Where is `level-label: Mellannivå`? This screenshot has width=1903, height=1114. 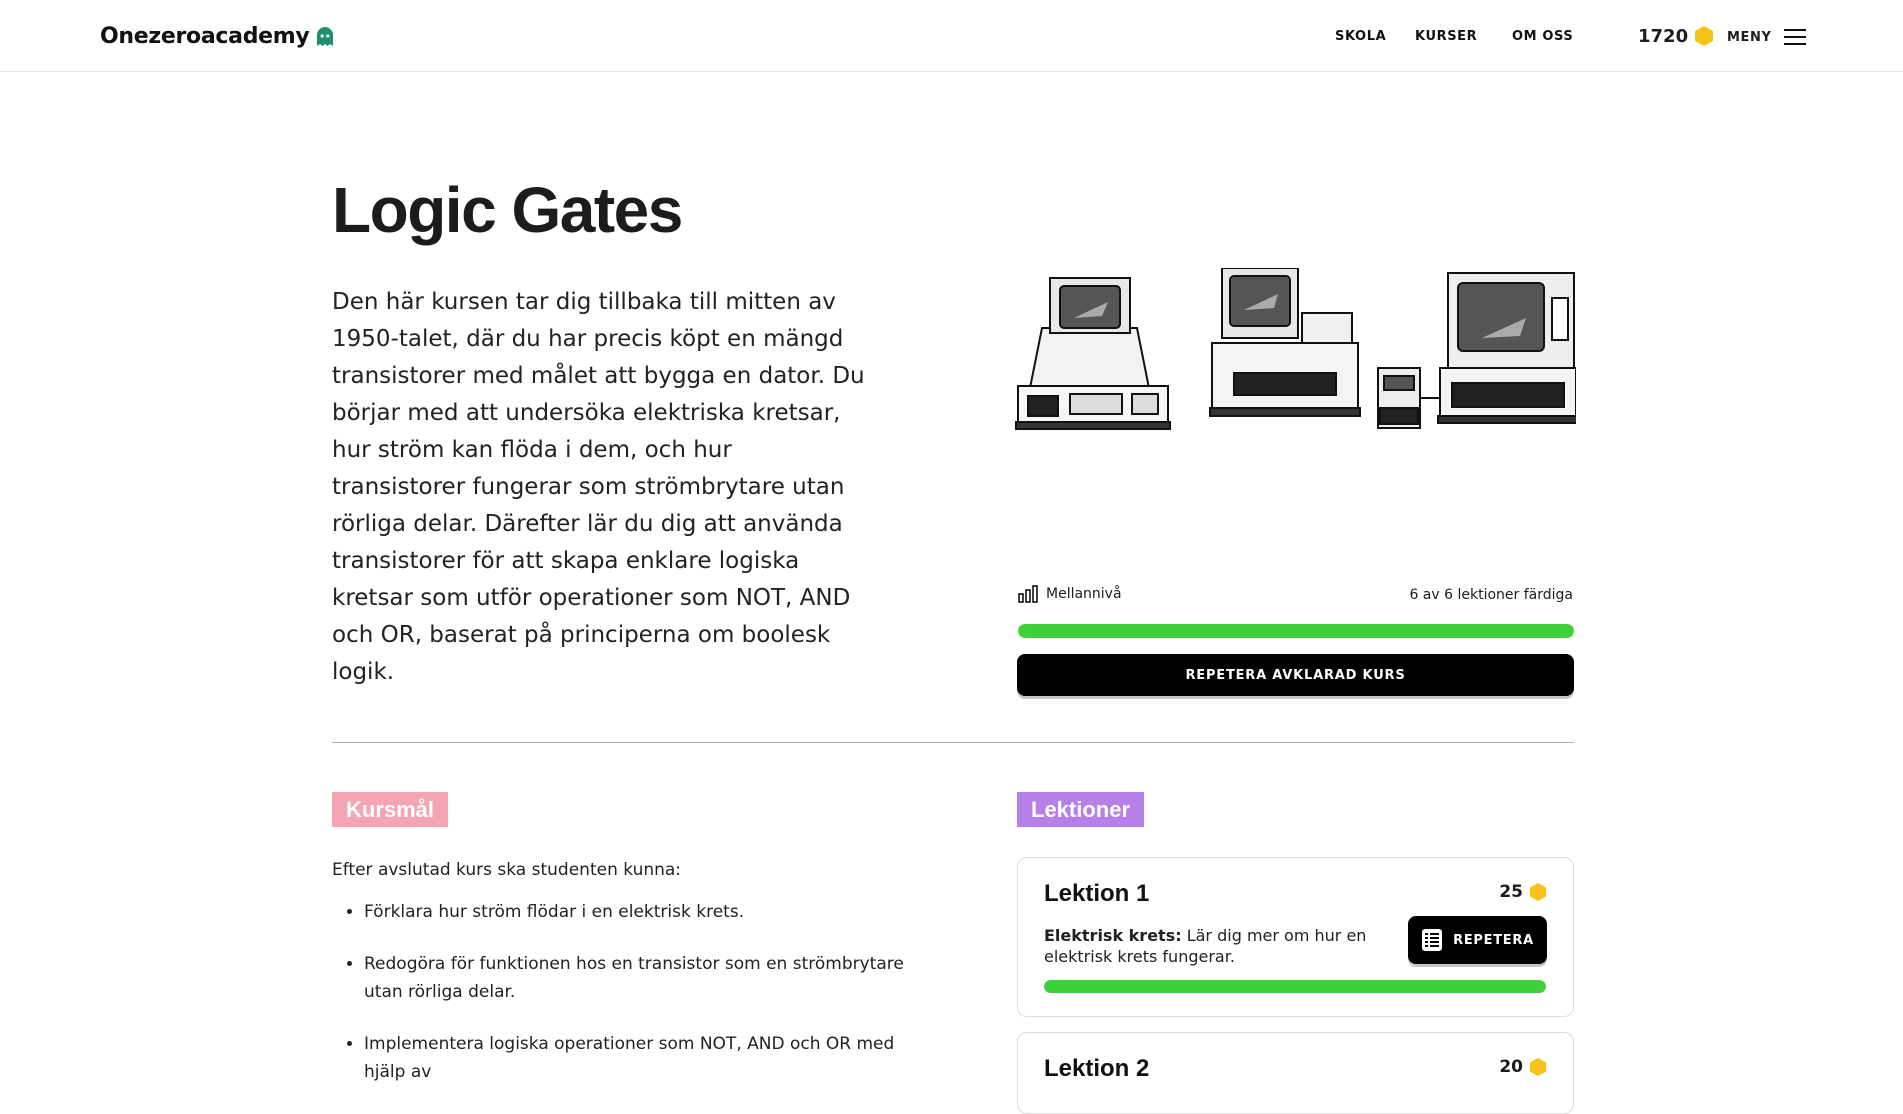 level-label: Mellannivå is located at coordinates (1084, 594).